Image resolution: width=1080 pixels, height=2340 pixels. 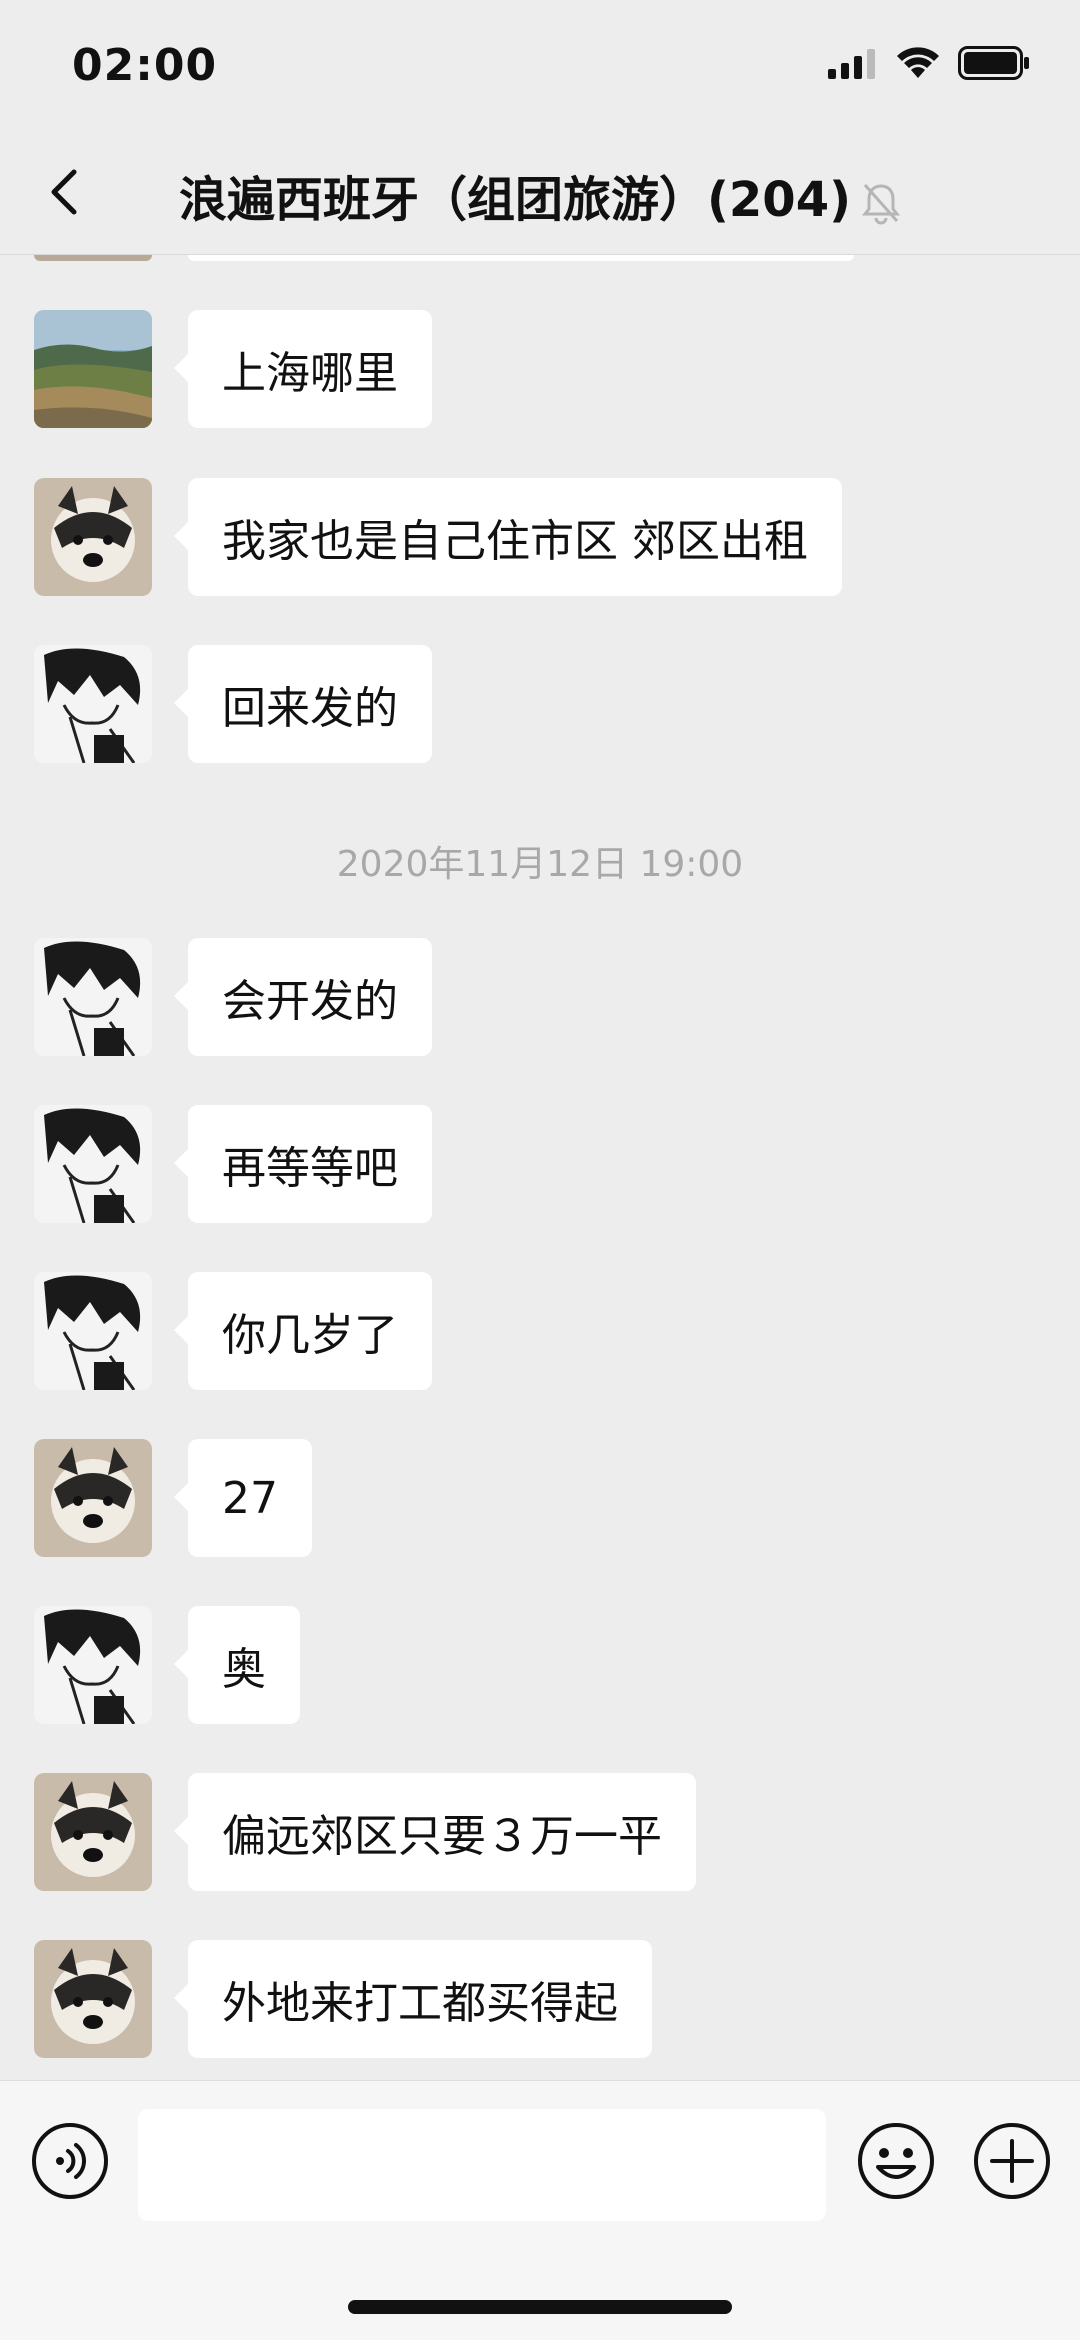 I want to click on message-bubble: 回来发的, so click(x=303, y=704).